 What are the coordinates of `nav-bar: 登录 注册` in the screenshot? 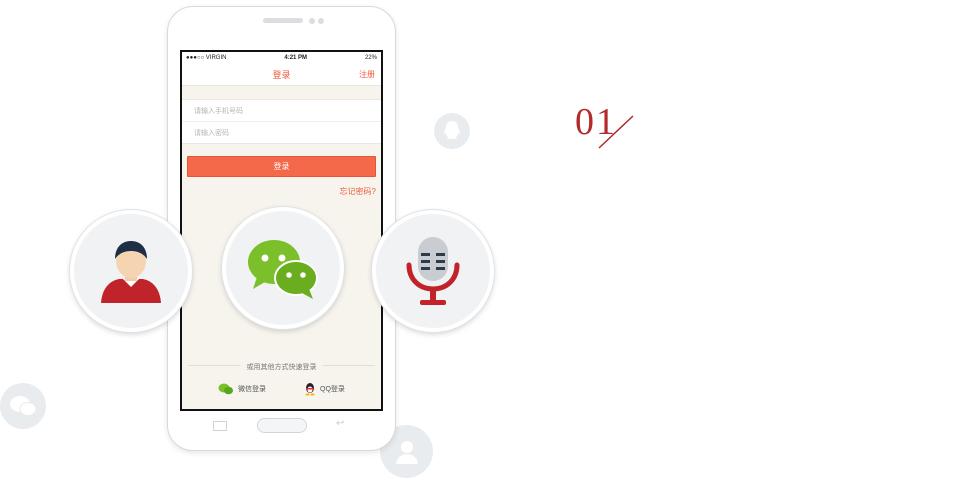 It's located at (281, 74).